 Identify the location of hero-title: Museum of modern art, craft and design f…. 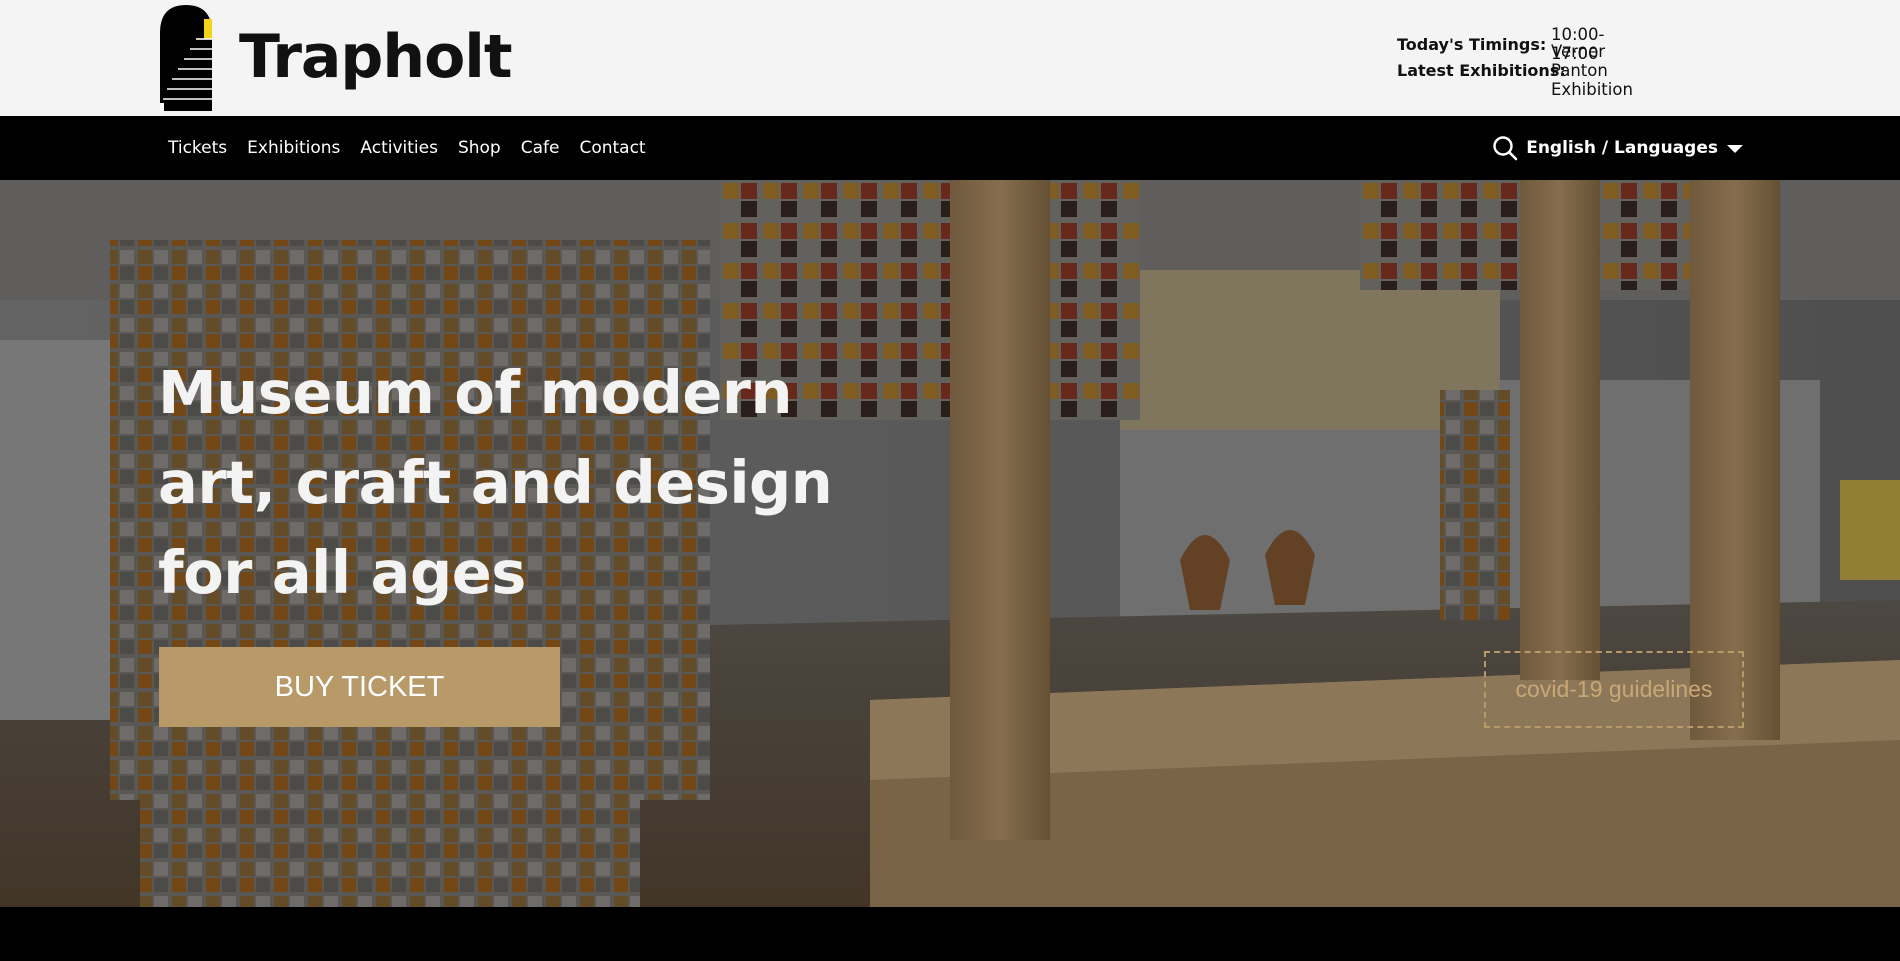
(495, 482).